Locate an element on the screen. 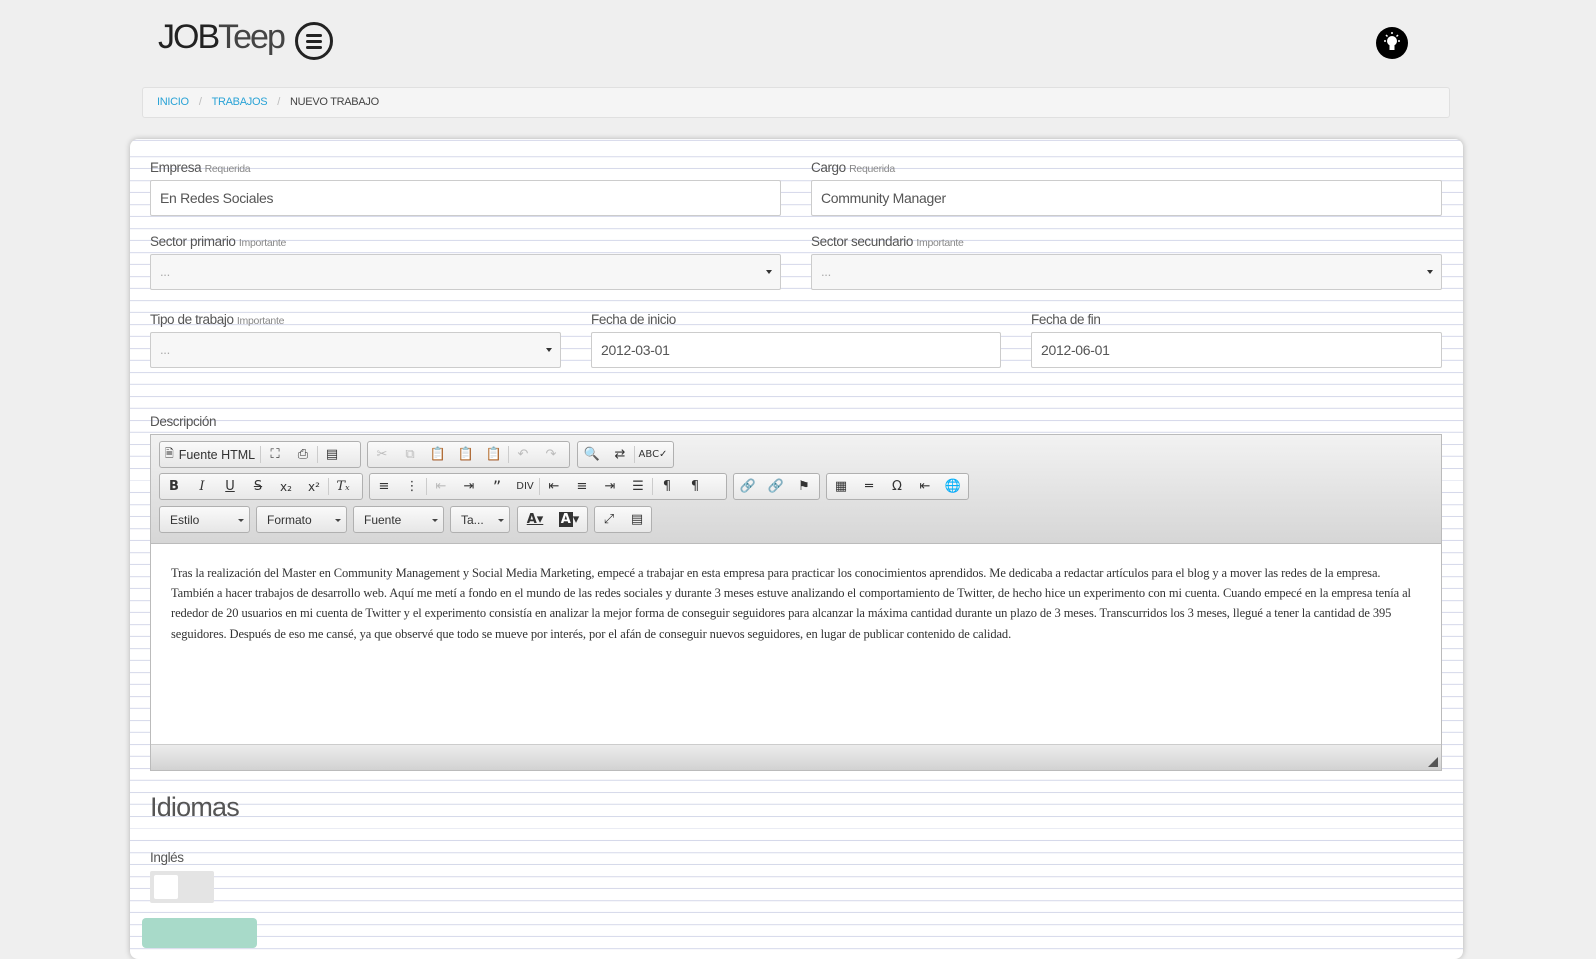  link-icon: 🔗 is located at coordinates (748, 486).